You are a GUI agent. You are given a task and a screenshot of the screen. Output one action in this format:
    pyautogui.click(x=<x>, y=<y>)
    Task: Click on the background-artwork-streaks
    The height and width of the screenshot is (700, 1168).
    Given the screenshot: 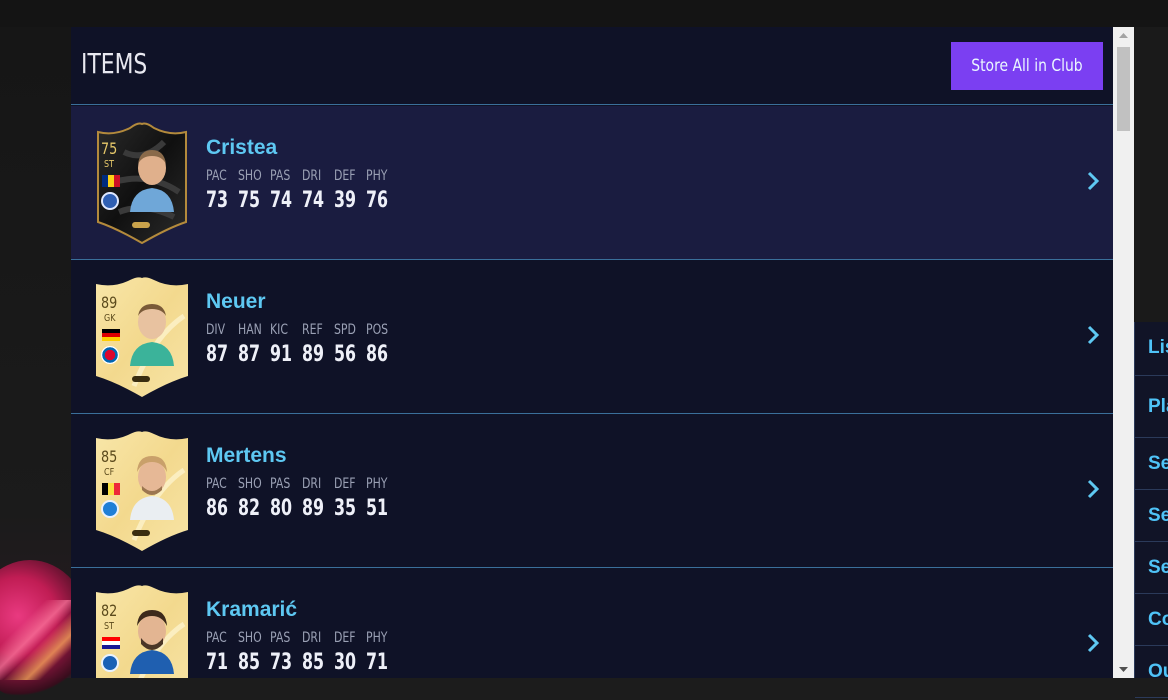 What is the action you would take?
    pyautogui.click(x=35, y=640)
    